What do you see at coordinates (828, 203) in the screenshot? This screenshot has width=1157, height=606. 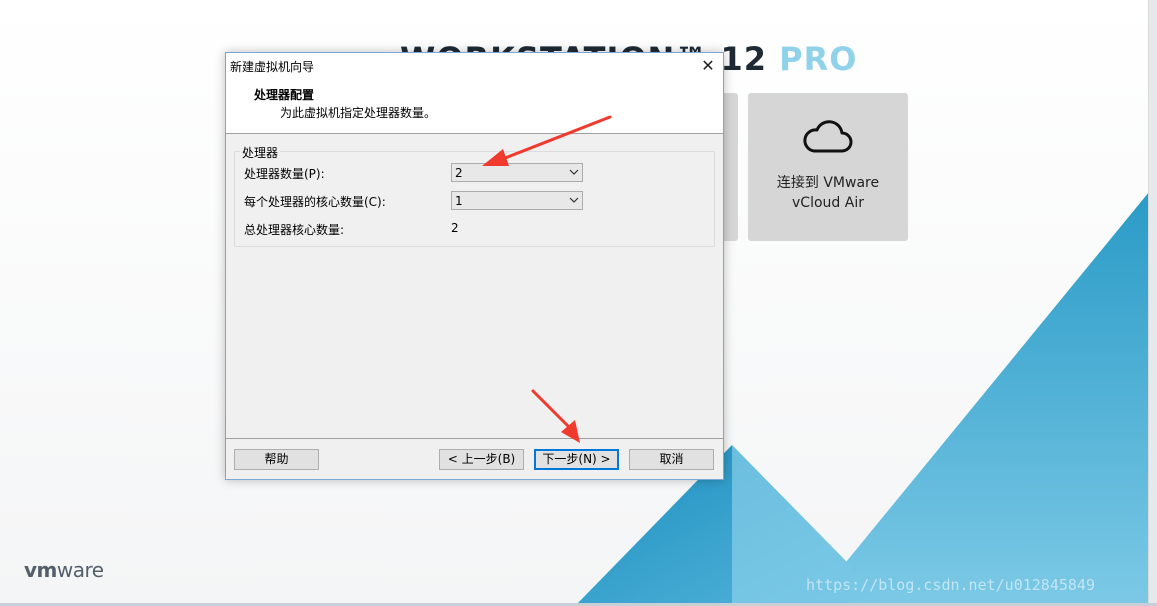 I see `vcloud-air-tile-line2: vCloud Air` at bounding box center [828, 203].